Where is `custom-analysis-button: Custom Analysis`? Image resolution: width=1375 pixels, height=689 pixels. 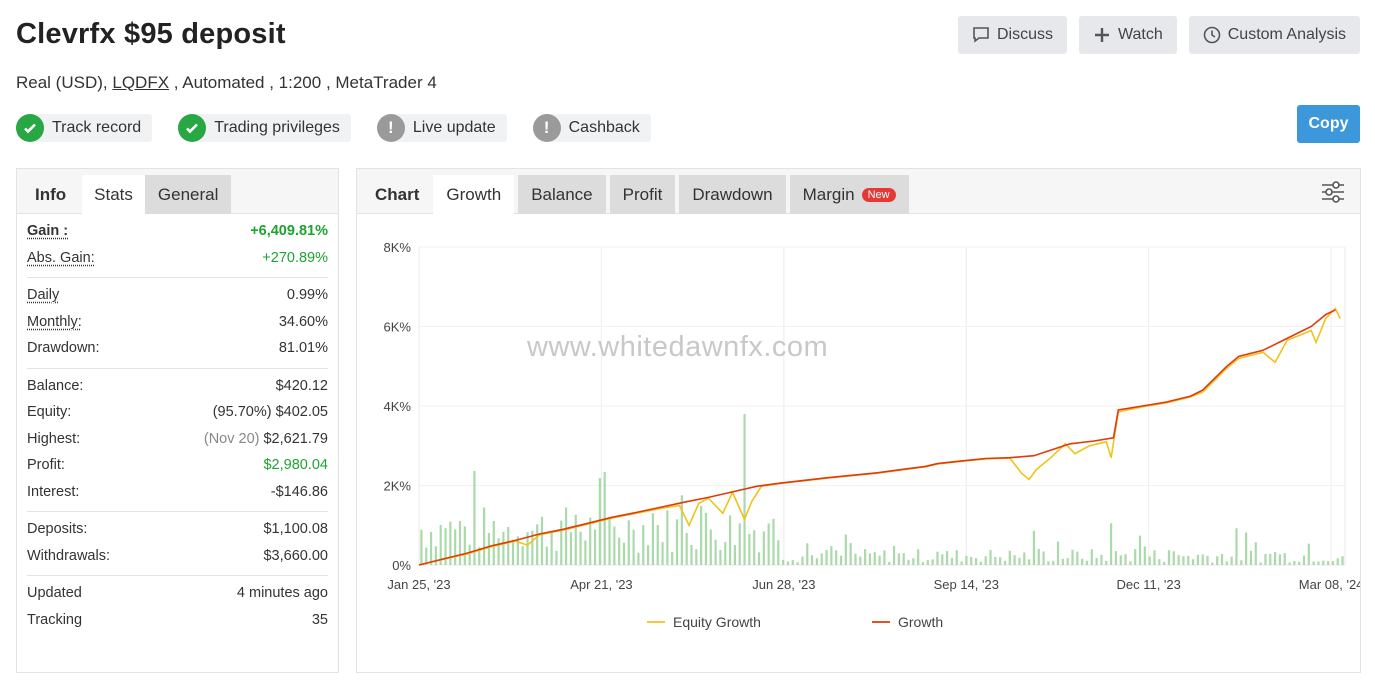
custom-analysis-button: Custom Analysis is located at coordinates (1274, 35).